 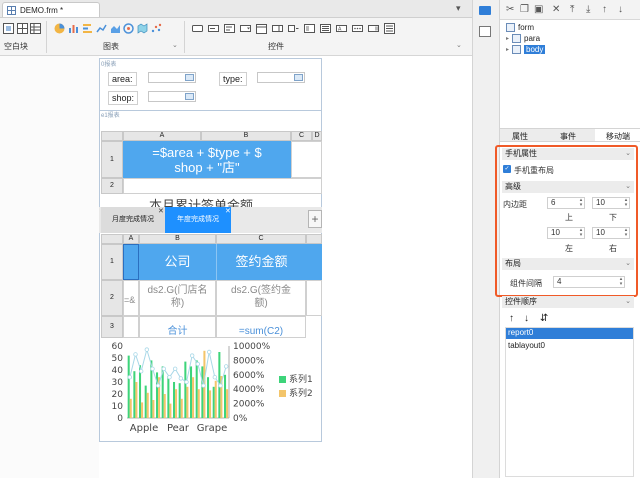 I want to click on combo-widget-icon, so click(x=213, y=28).